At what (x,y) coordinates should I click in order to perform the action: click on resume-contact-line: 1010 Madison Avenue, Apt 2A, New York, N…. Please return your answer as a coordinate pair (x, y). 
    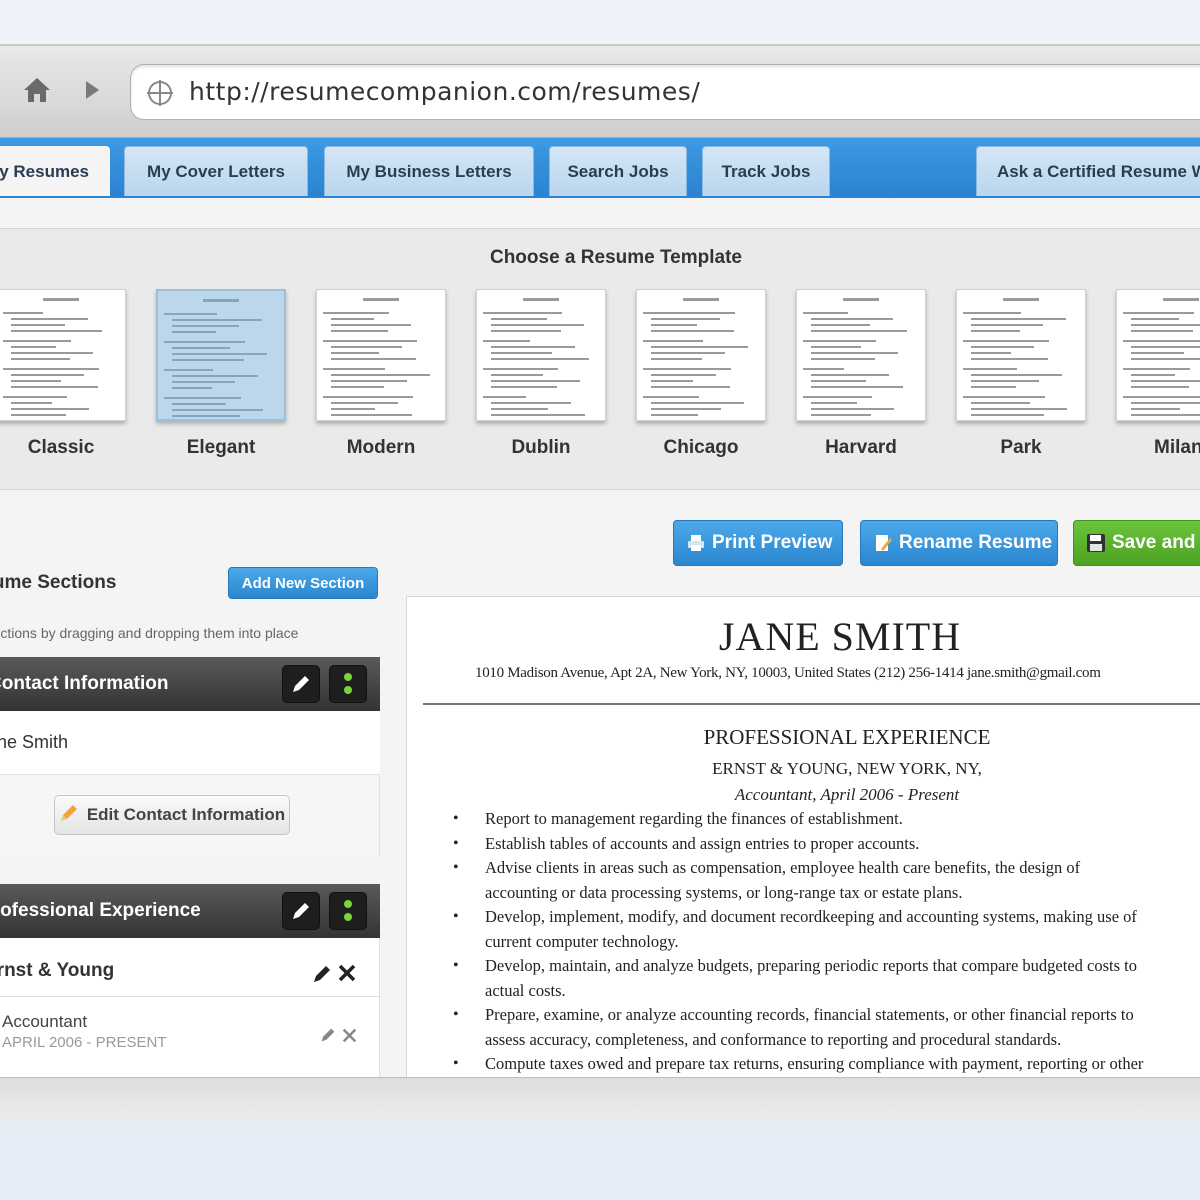
    Looking at the image, I should click on (788, 673).